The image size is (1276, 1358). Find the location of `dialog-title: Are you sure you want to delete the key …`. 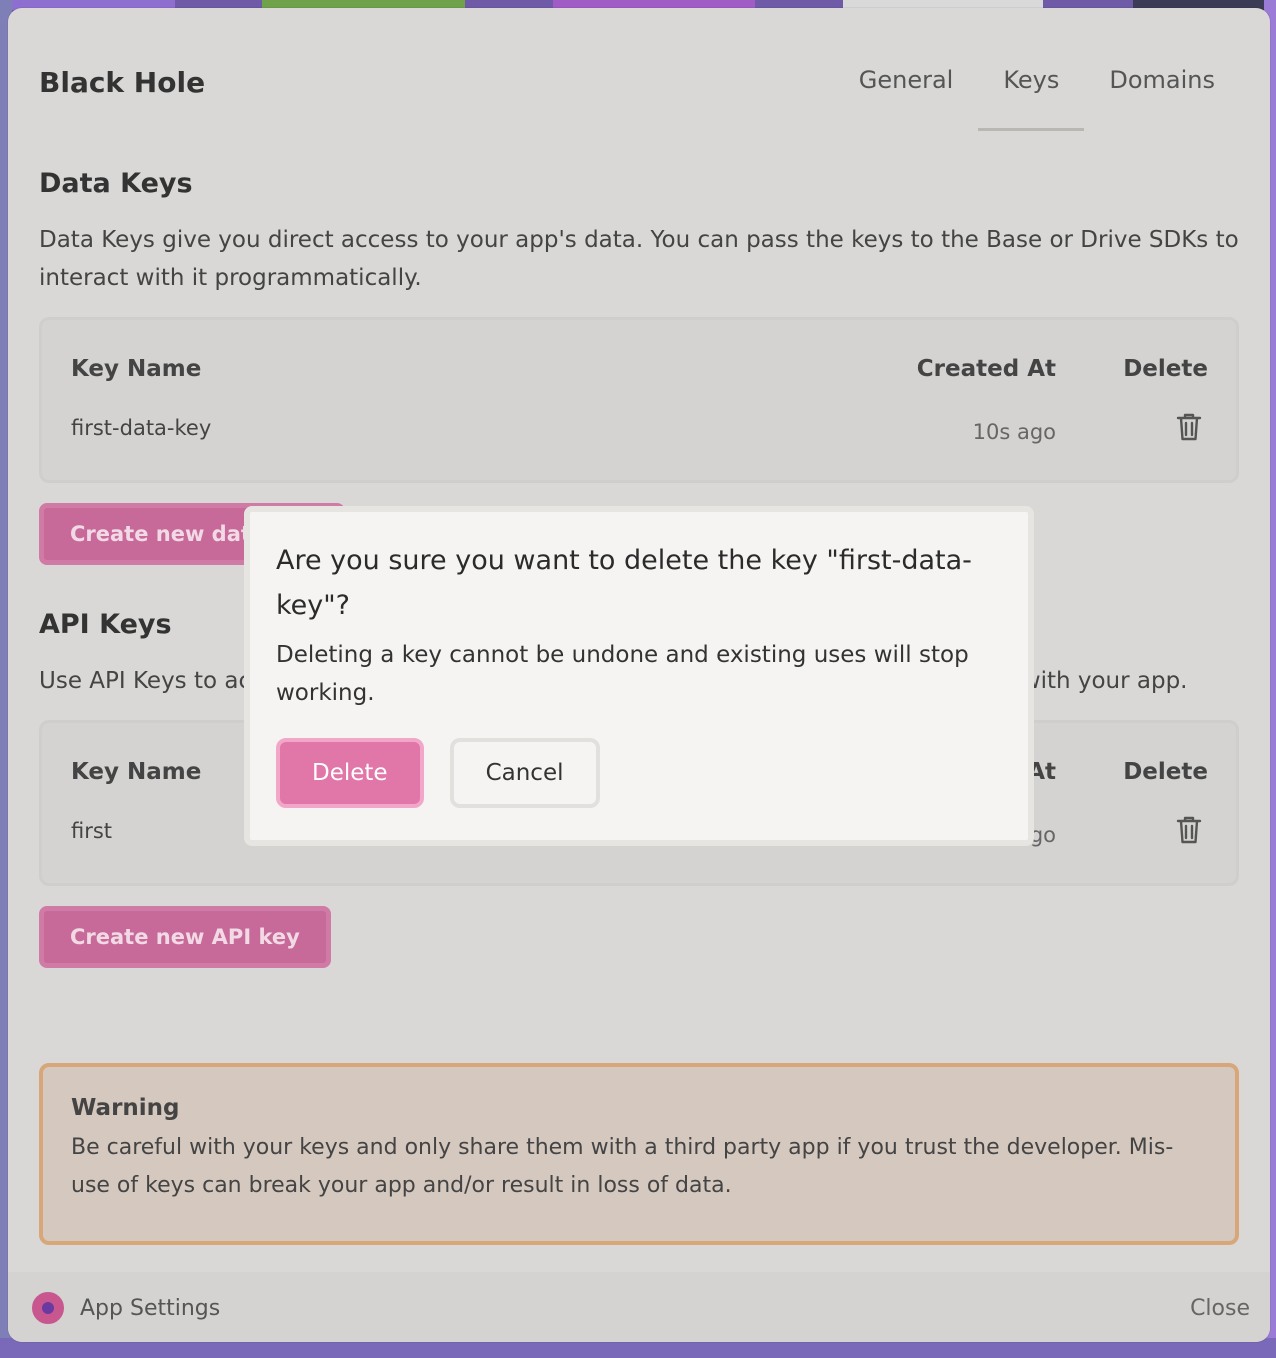

dialog-title: Are you sure you want to delete the key … is located at coordinates (624, 583).